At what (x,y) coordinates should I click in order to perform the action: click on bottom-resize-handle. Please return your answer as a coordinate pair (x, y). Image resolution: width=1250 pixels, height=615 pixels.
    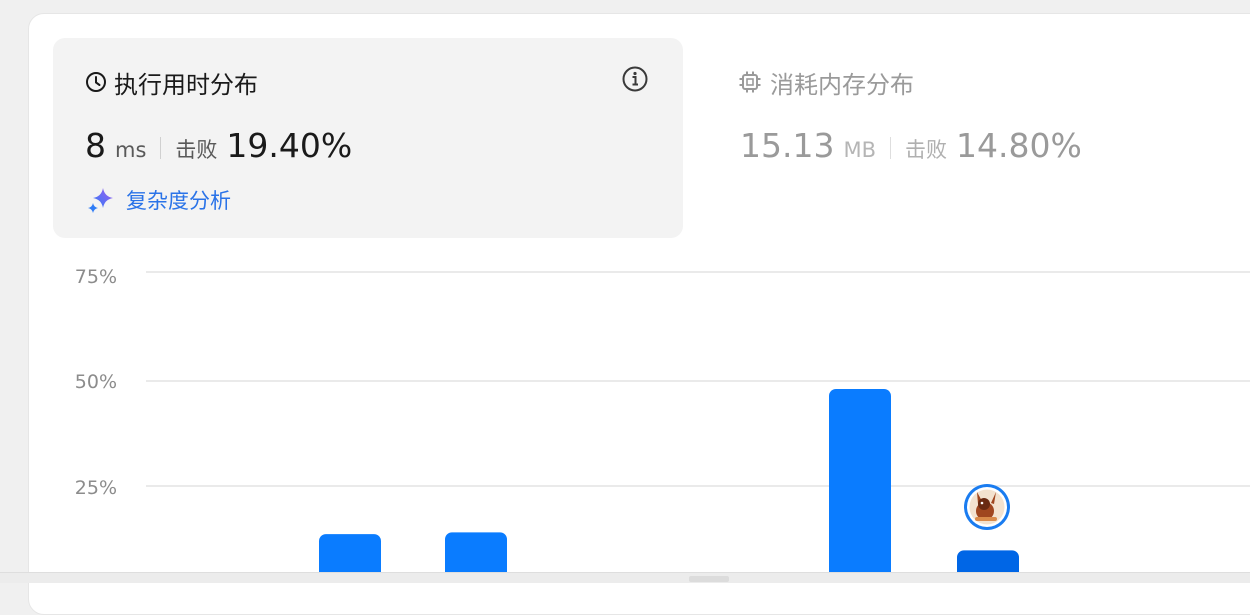
    Looking at the image, I should click on (709, 579).